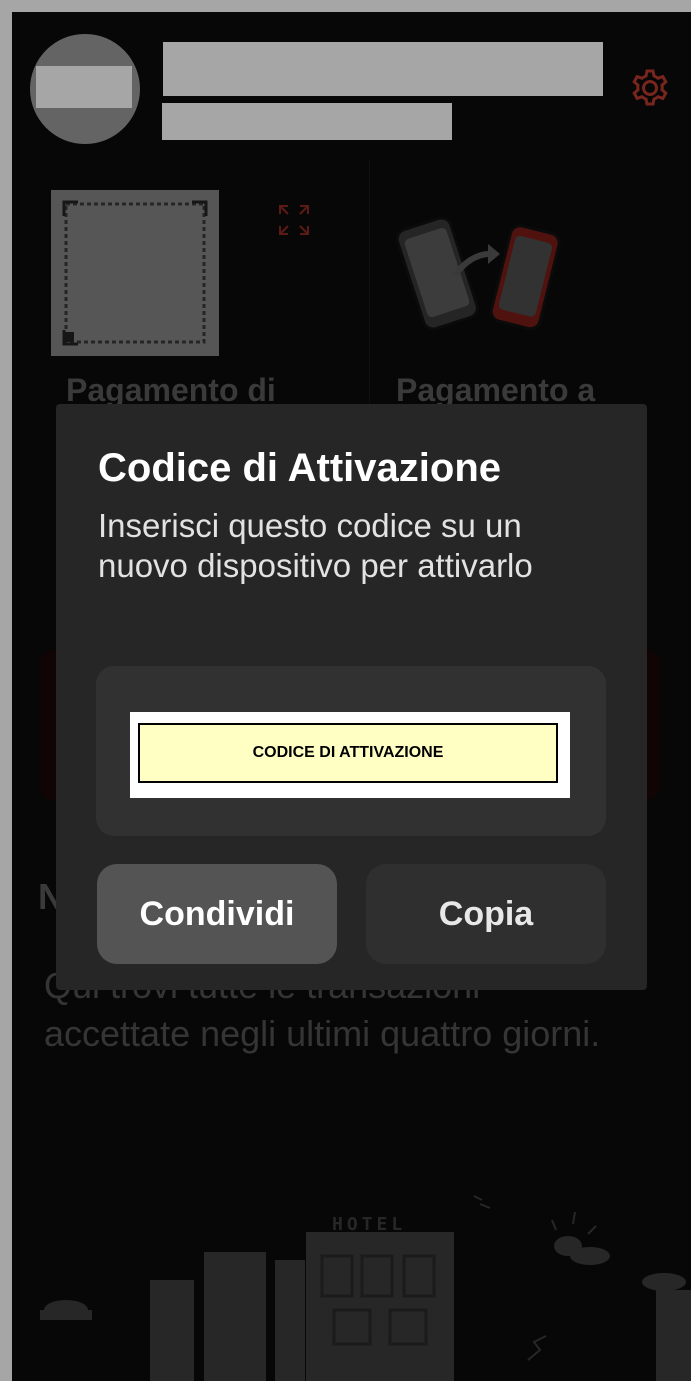 The width and height of the screenshot is (691, 1381). I want to click on code-panel: CODICE DI ATTIVAZIONE, so click(351, 751).